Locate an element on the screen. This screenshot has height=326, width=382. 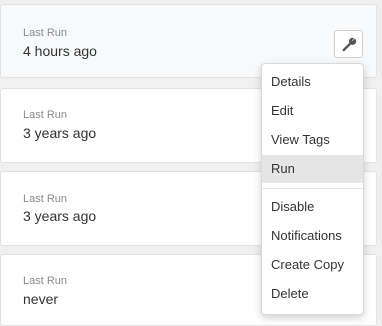
menu-item-edit: Edit is located at coordinates (312, 111).